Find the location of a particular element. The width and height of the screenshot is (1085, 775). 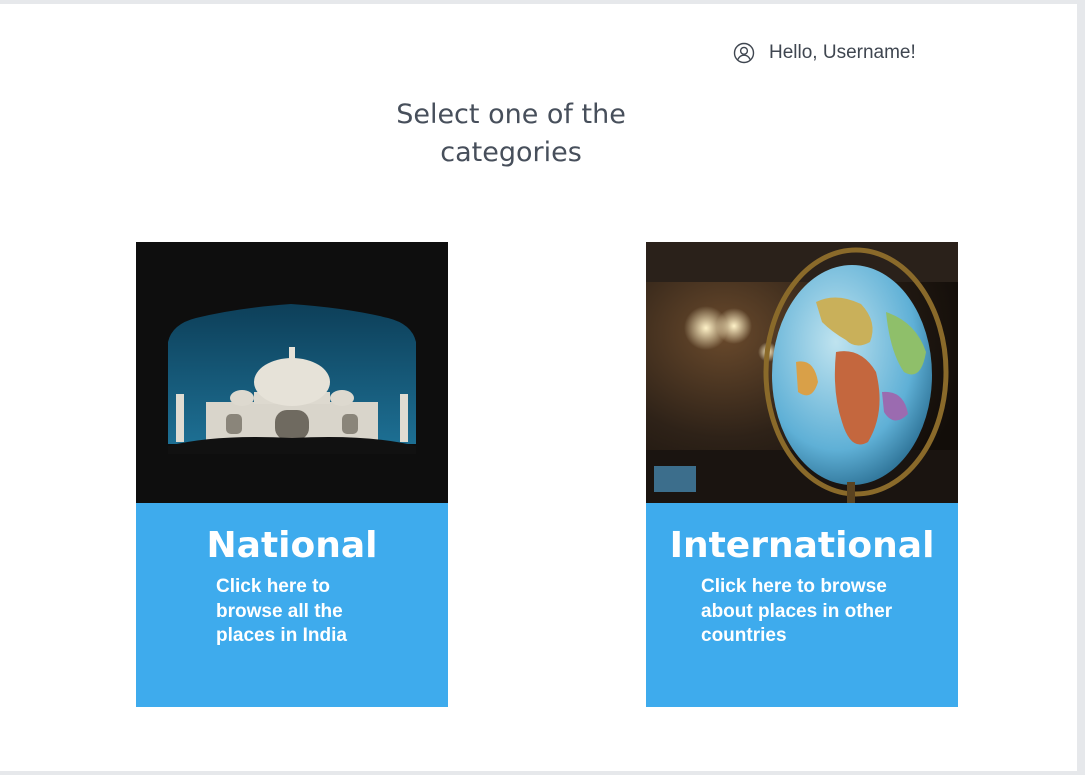

taj-mahal-photo is located at coordinates (292, 372).